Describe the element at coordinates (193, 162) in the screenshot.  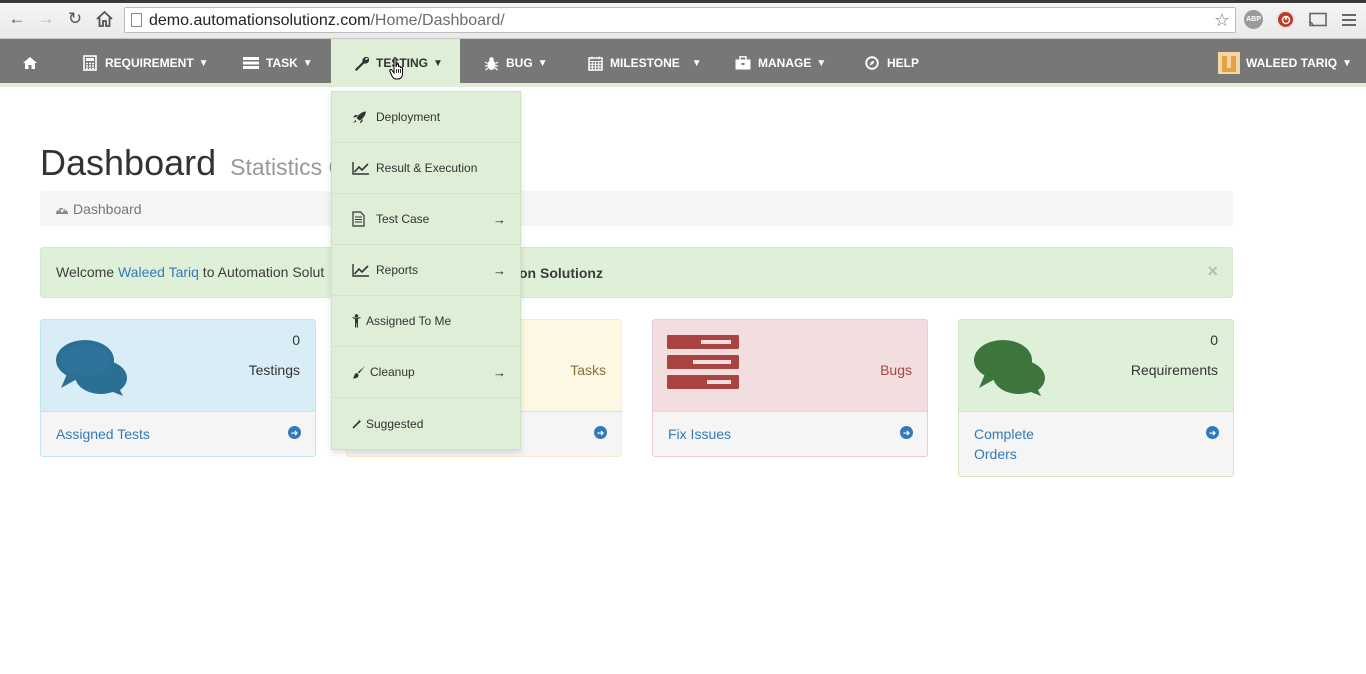
I see `page-title: Dashboard Statistics C` at that location.